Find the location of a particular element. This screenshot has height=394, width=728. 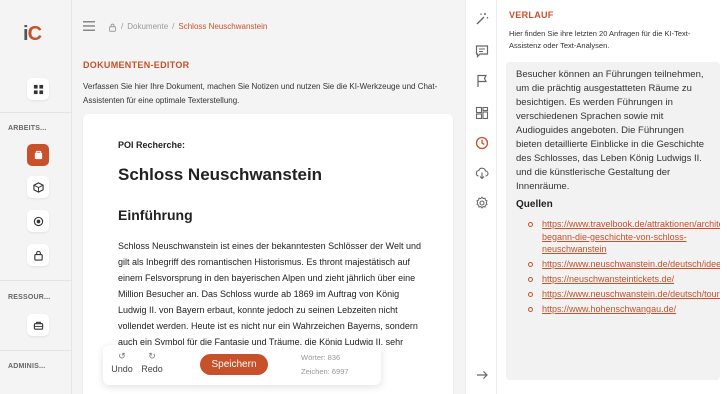

history-title: VERLAUF is located at coordinates (531, 15).